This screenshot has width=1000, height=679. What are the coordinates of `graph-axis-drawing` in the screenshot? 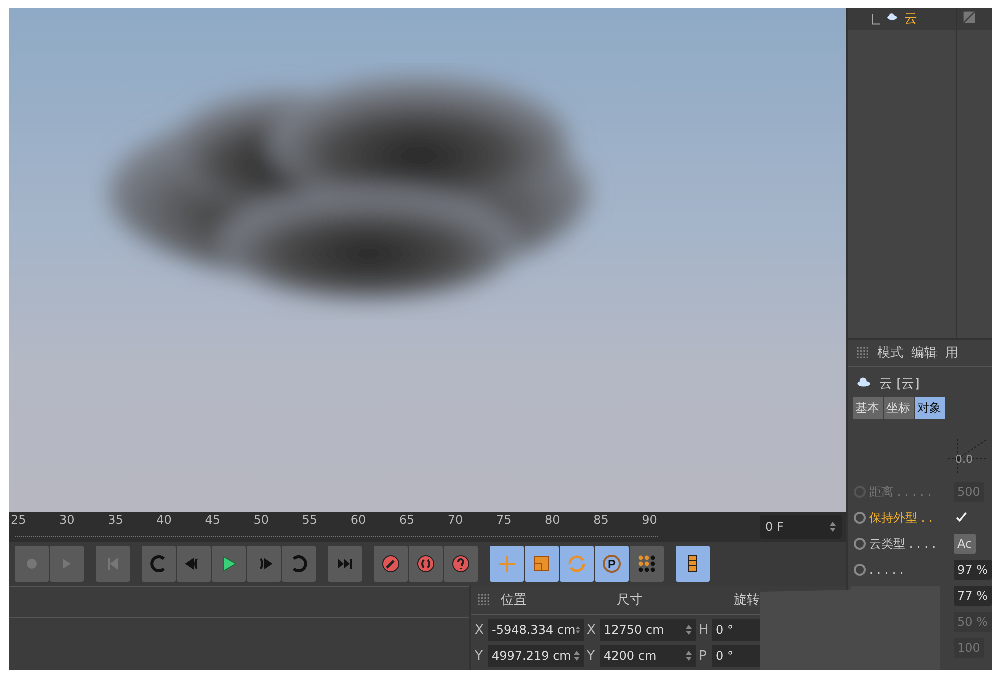 It's located at (968, 456).